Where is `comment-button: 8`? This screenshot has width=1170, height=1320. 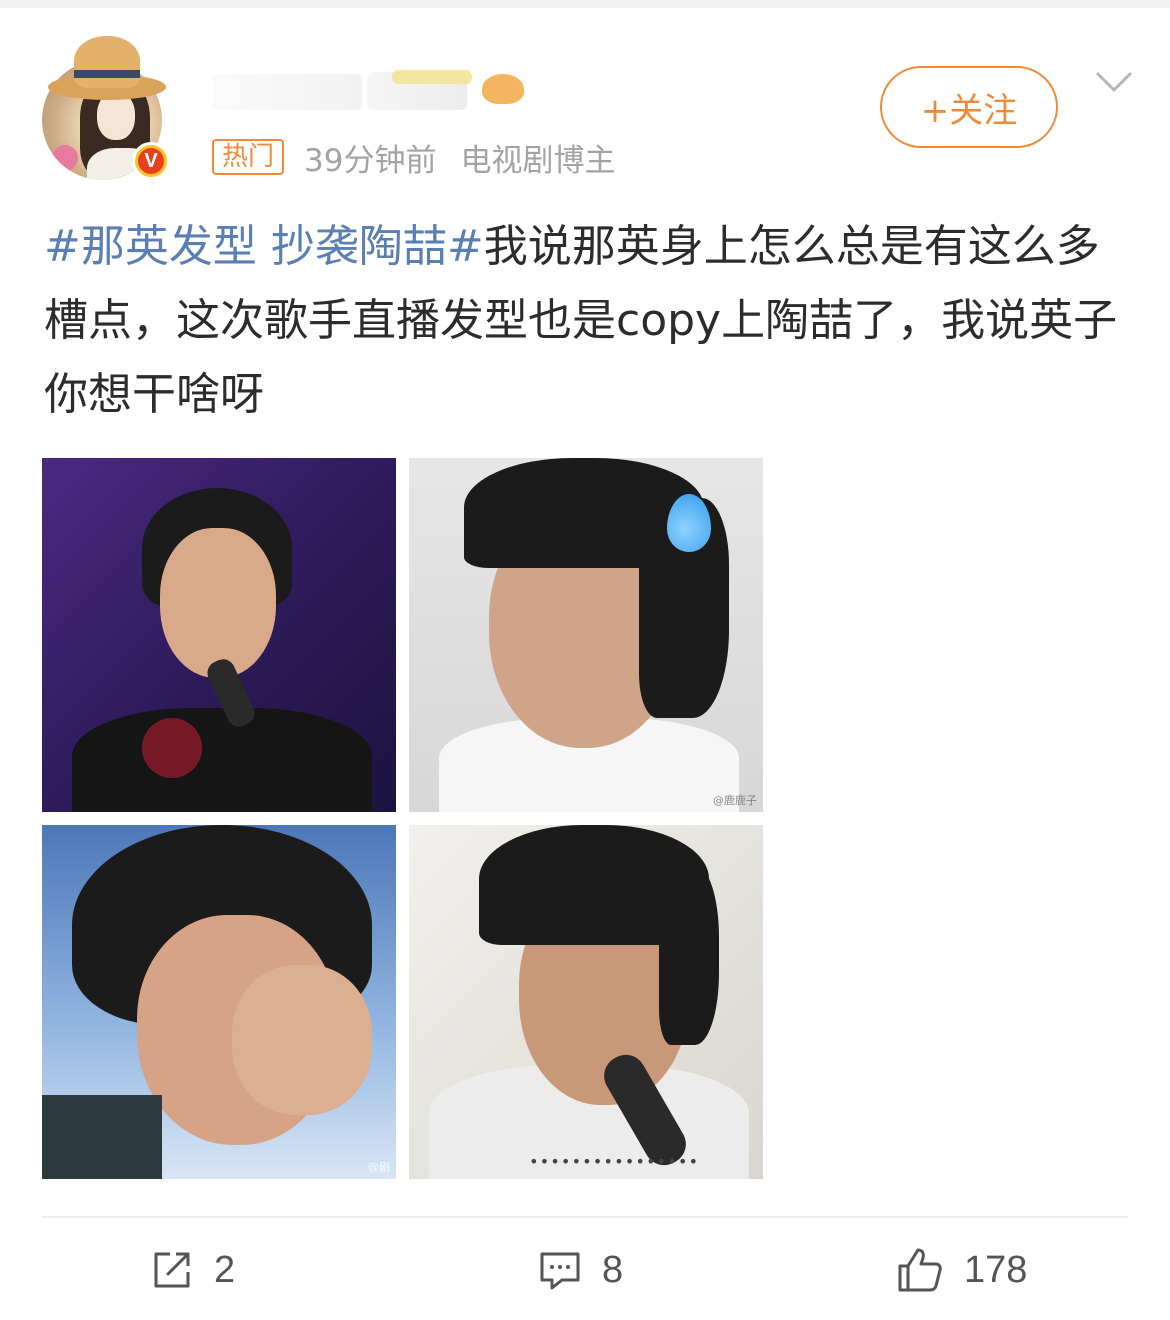 comment-button: 8 is located at coordinates (580, 1270).